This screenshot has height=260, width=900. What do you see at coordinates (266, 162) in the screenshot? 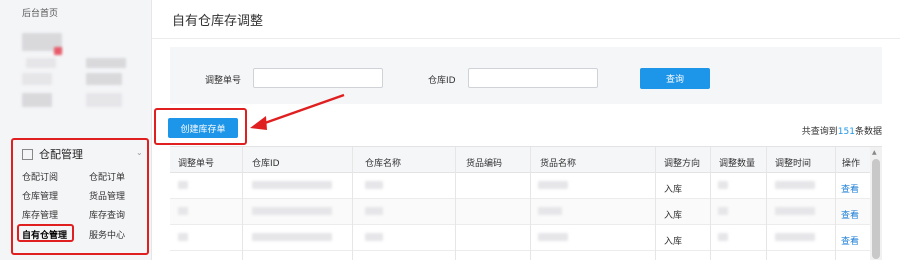
I see `column-header-warehouse-id: 仓库ID` at bounding box center [266, 162].